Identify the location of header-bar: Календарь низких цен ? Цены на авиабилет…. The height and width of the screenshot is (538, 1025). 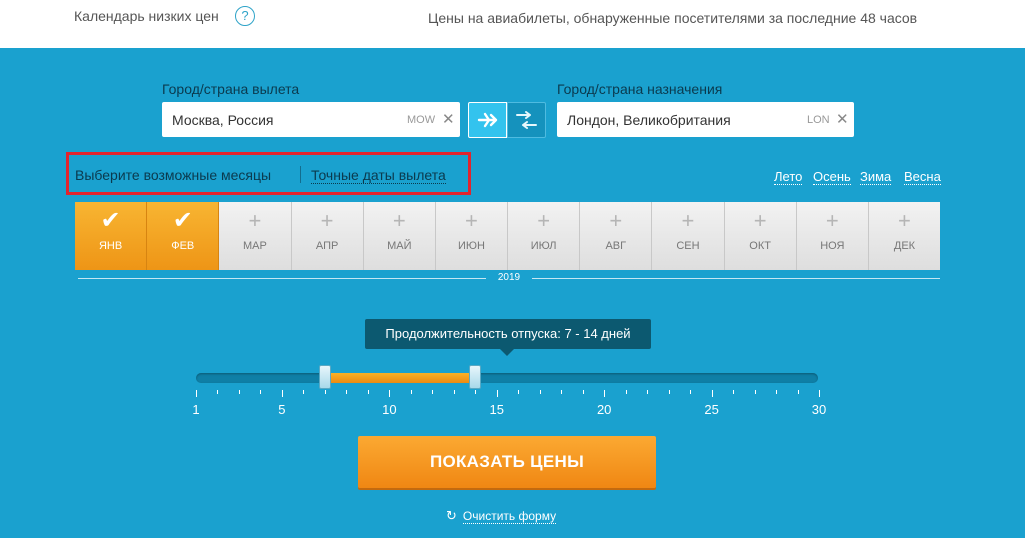
(512, 24).